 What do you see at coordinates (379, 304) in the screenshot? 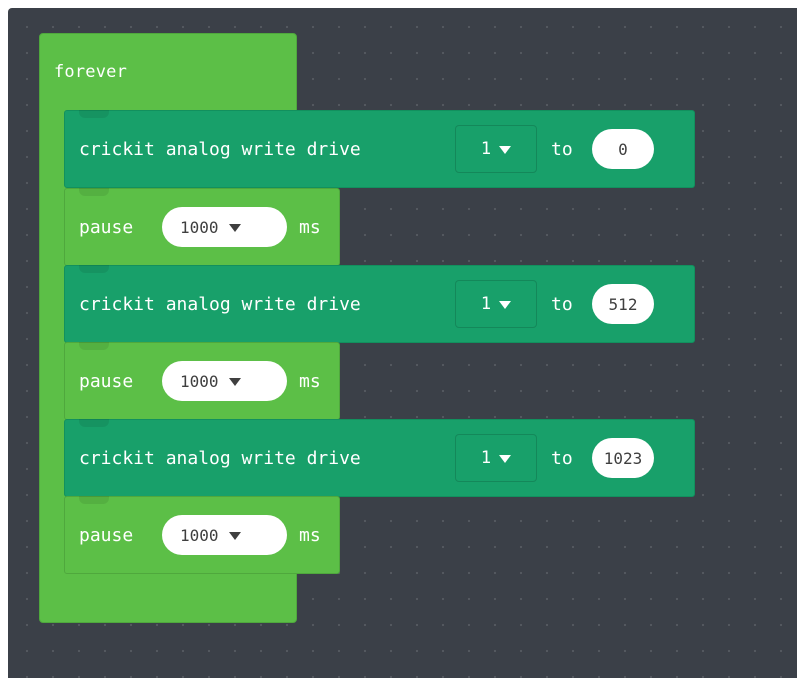
I see `crickit-analog-write-block-2: crickit analog write drive 1 to 512` at bounding box center [379, 304].